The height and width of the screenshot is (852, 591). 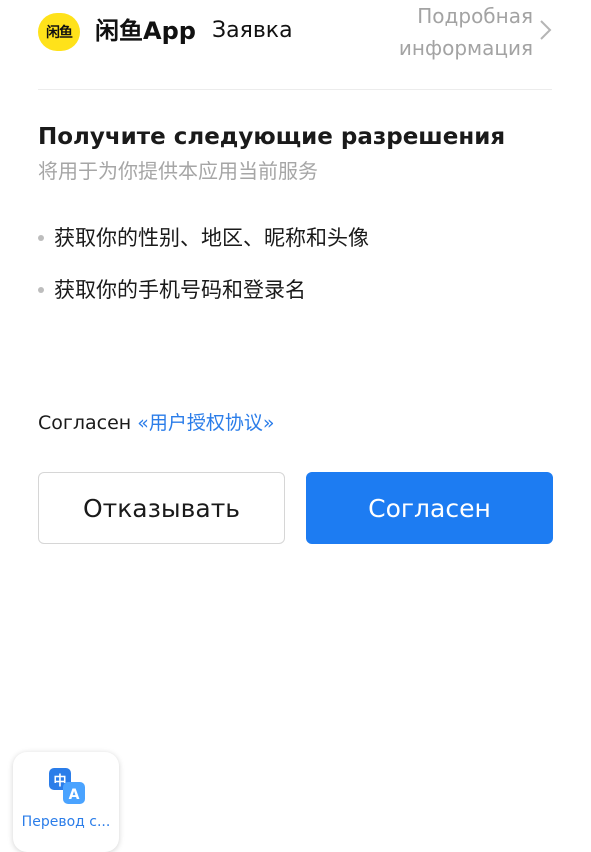 I want to click on permission-item: 获取你的性别、地区、昵称和头像, so click(x=203, y=238).